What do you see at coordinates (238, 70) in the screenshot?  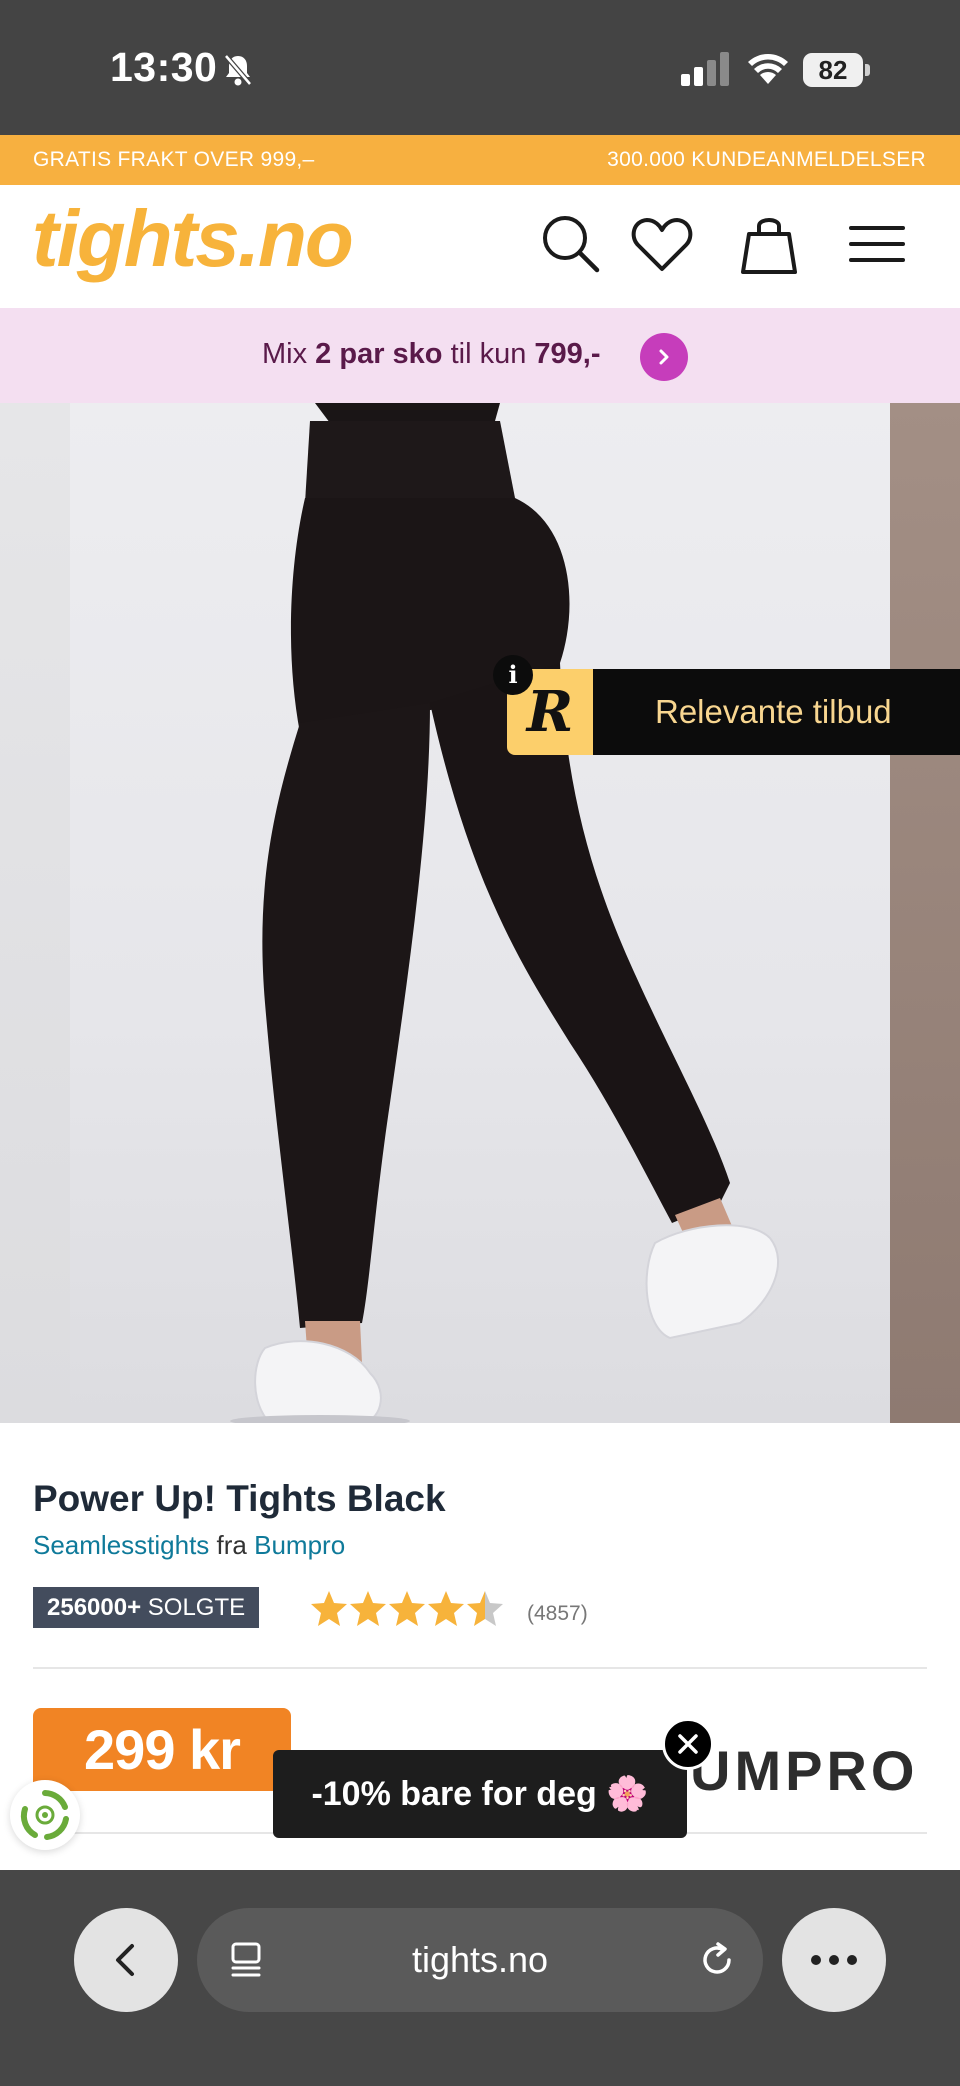 I see `bell-muted-icon` at bounding box center [238, 70].